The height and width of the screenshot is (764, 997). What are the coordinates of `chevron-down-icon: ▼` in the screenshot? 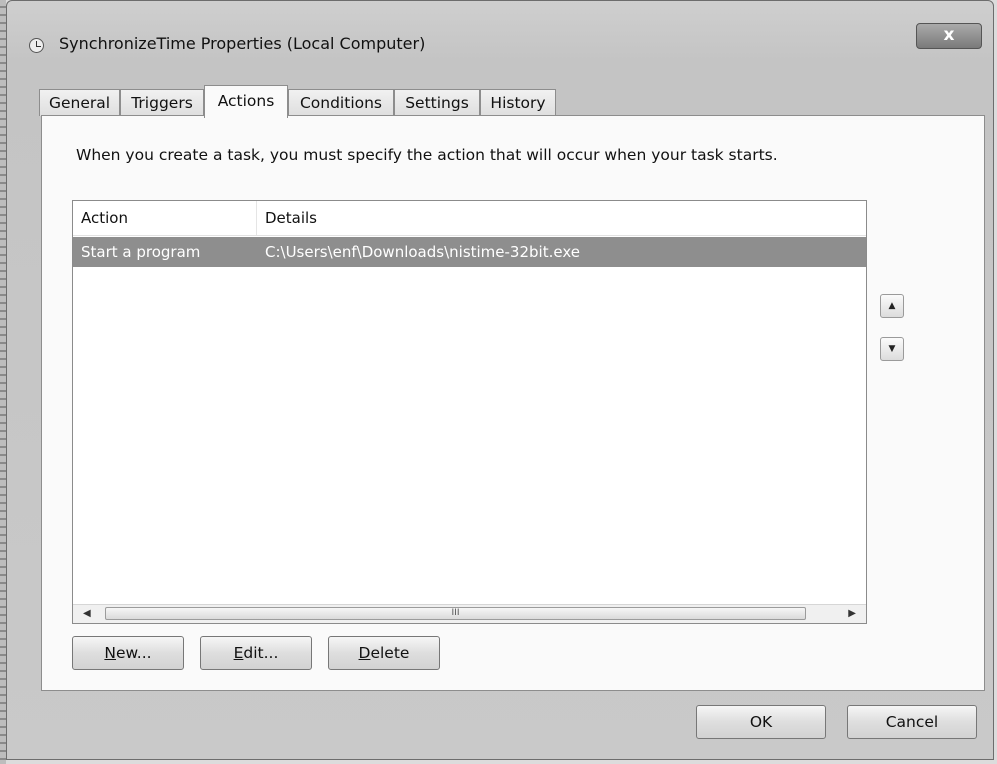 It's located at (892, 349).